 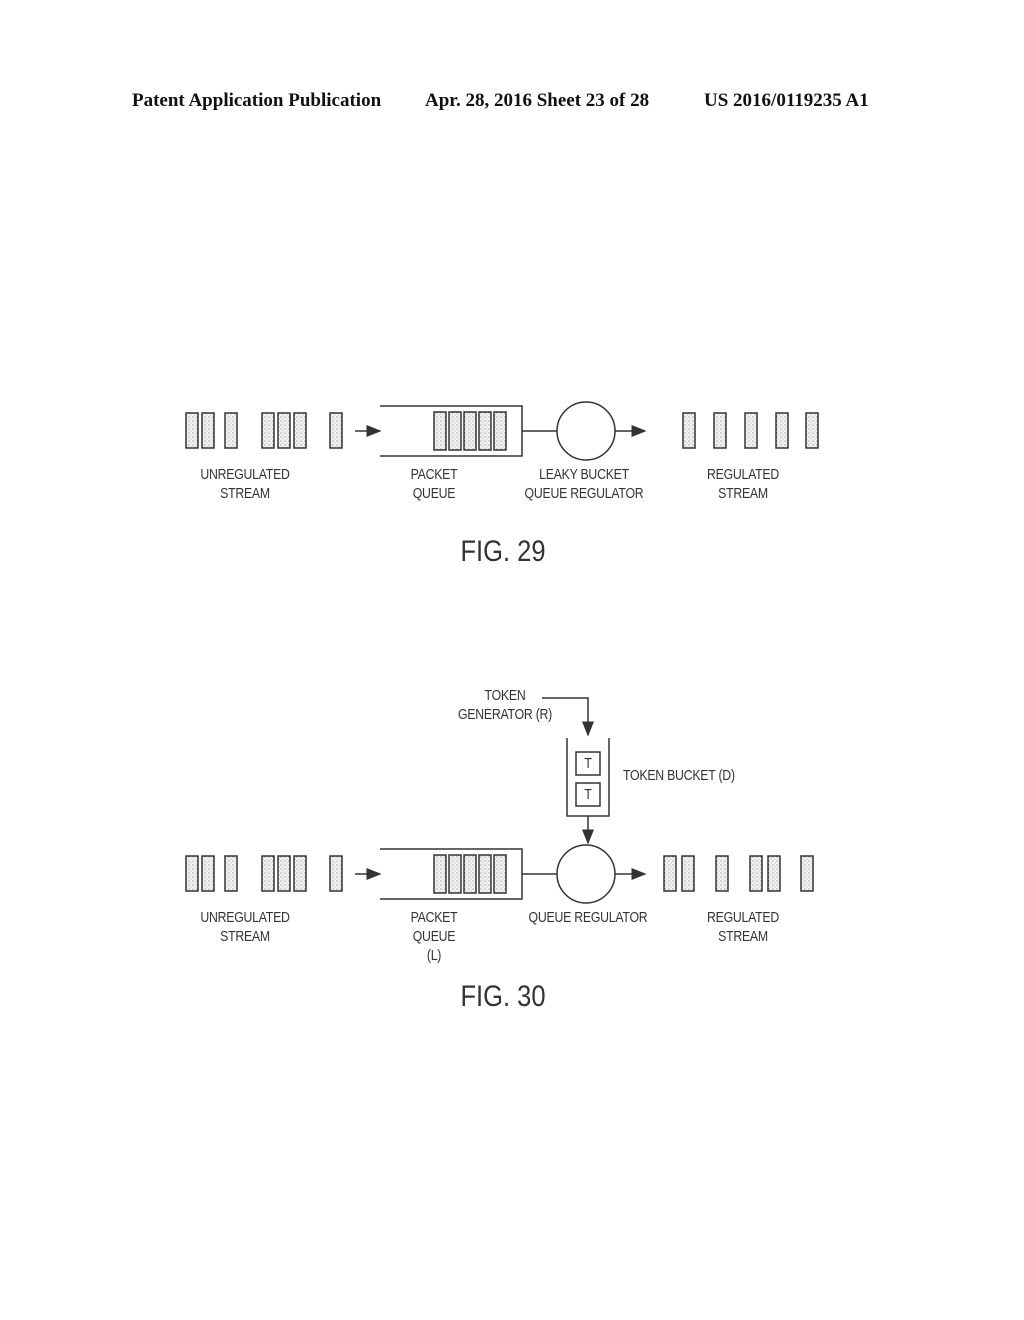 I want to click on label-line: (L), so click(x=434, y=955).